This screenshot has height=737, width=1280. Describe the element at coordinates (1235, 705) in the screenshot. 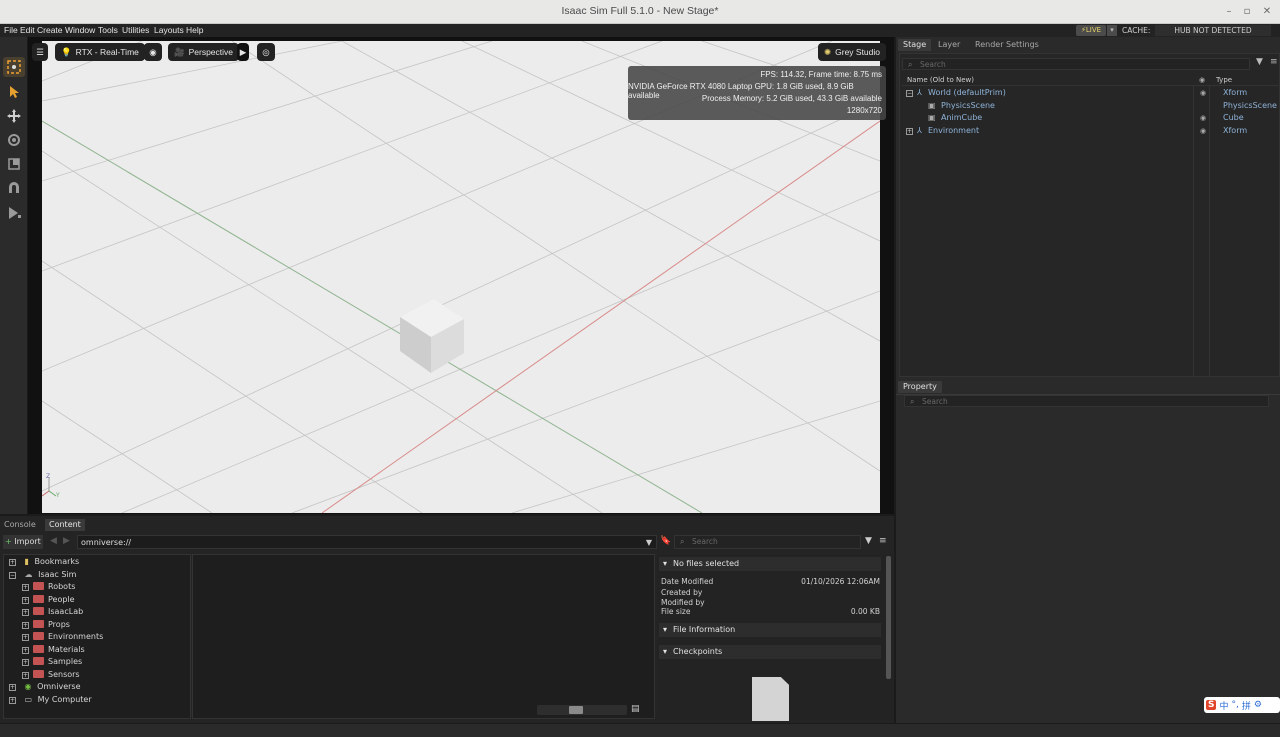

I see `ime-punctuation: °,` at that location.